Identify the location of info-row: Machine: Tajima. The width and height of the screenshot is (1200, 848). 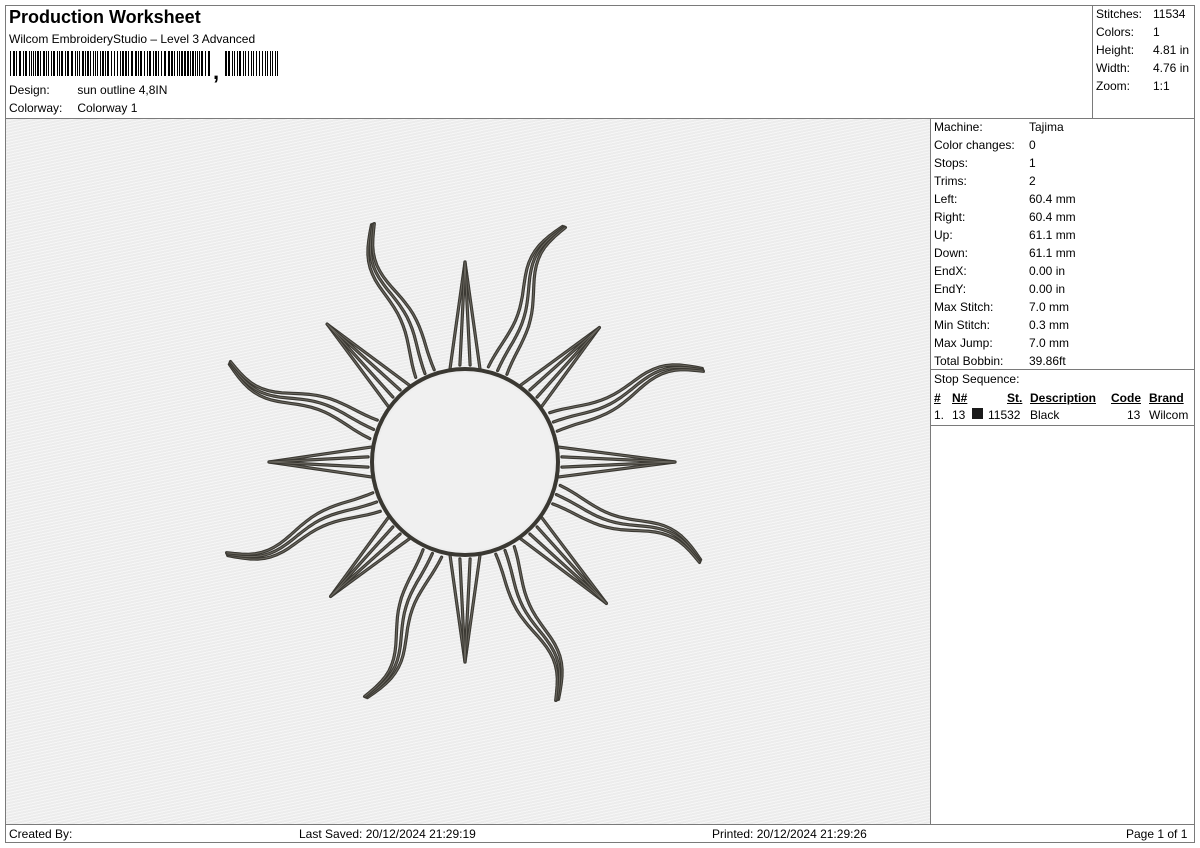
(999, 127).